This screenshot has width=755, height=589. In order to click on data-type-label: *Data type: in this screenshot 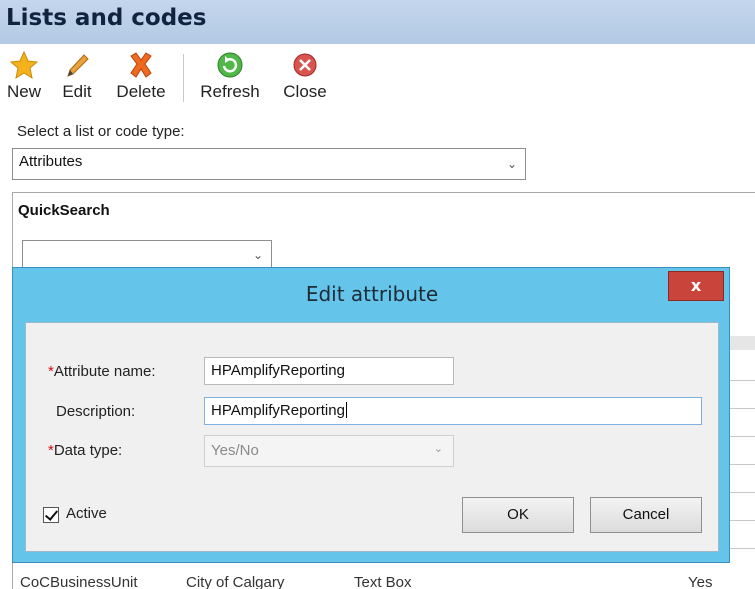, I will do `click(85, 450)`.